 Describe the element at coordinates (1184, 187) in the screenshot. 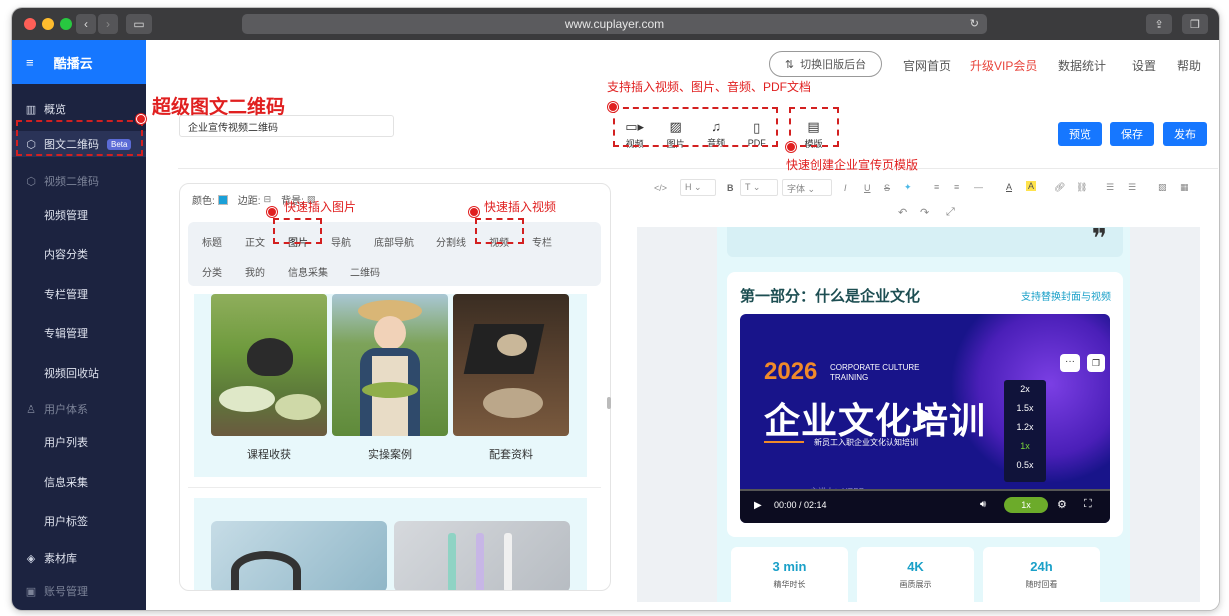

I see `table-icon: ▦` at that location.